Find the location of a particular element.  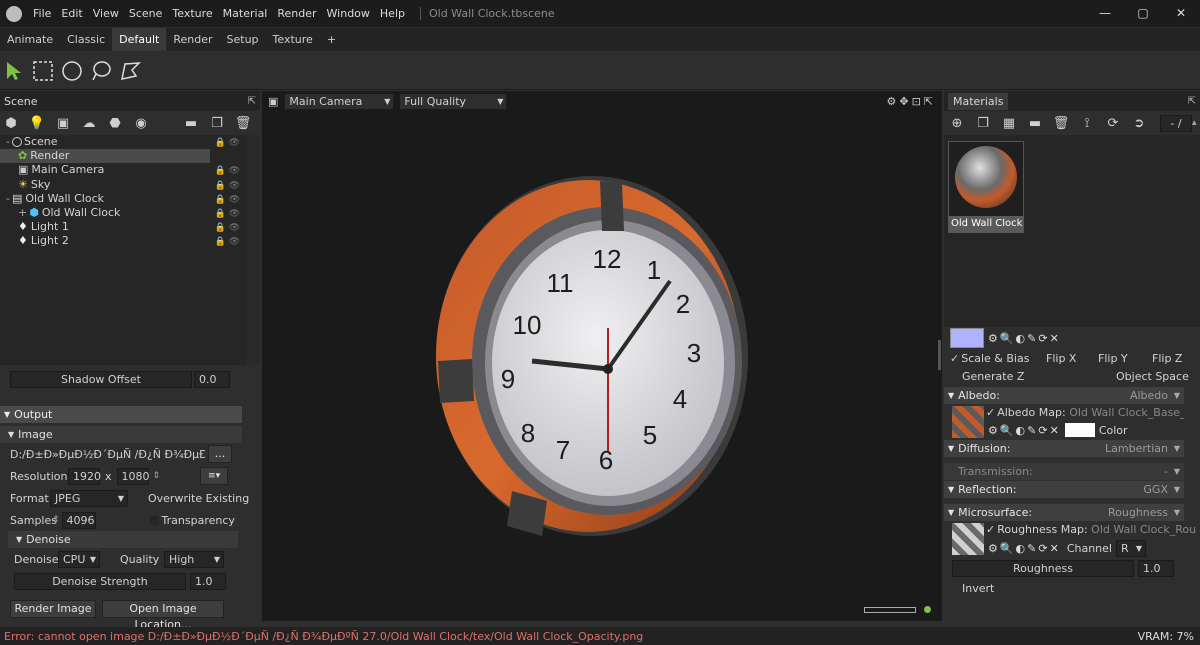

object-space-checkbox: Object Space is located at coordinates (1152, 376).